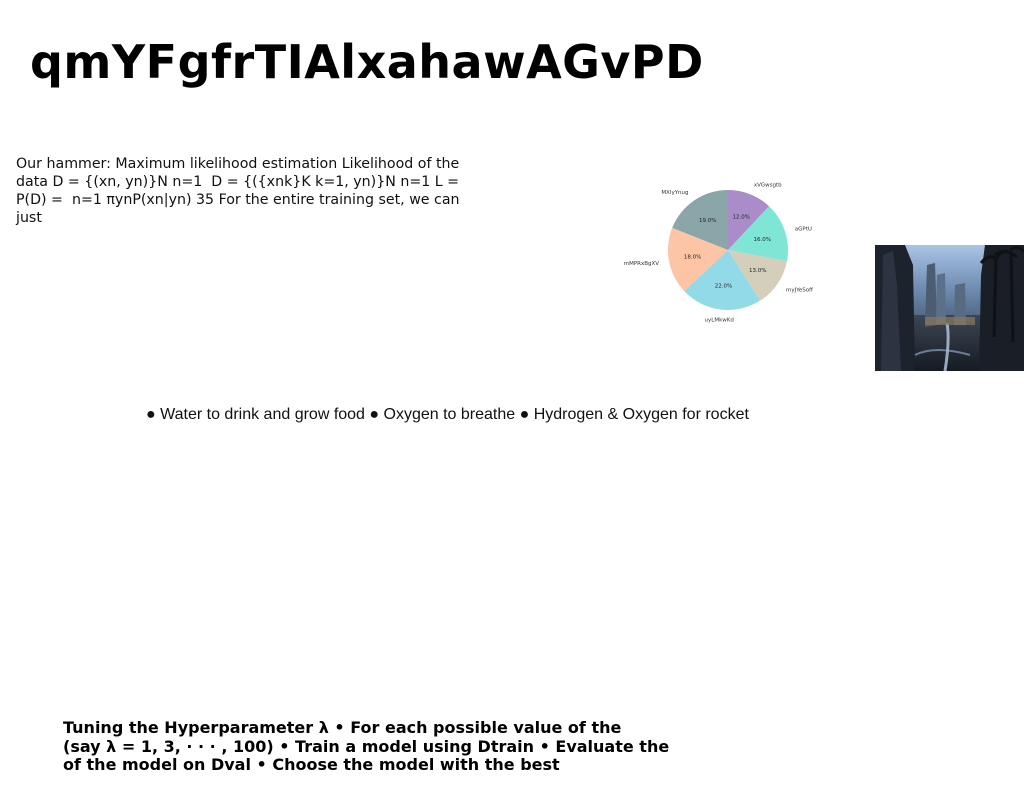 Image resolution: width=1024 pixels, height=788 pixels. I want to click on pie-category-label: aGPtU, so click(803, 229).